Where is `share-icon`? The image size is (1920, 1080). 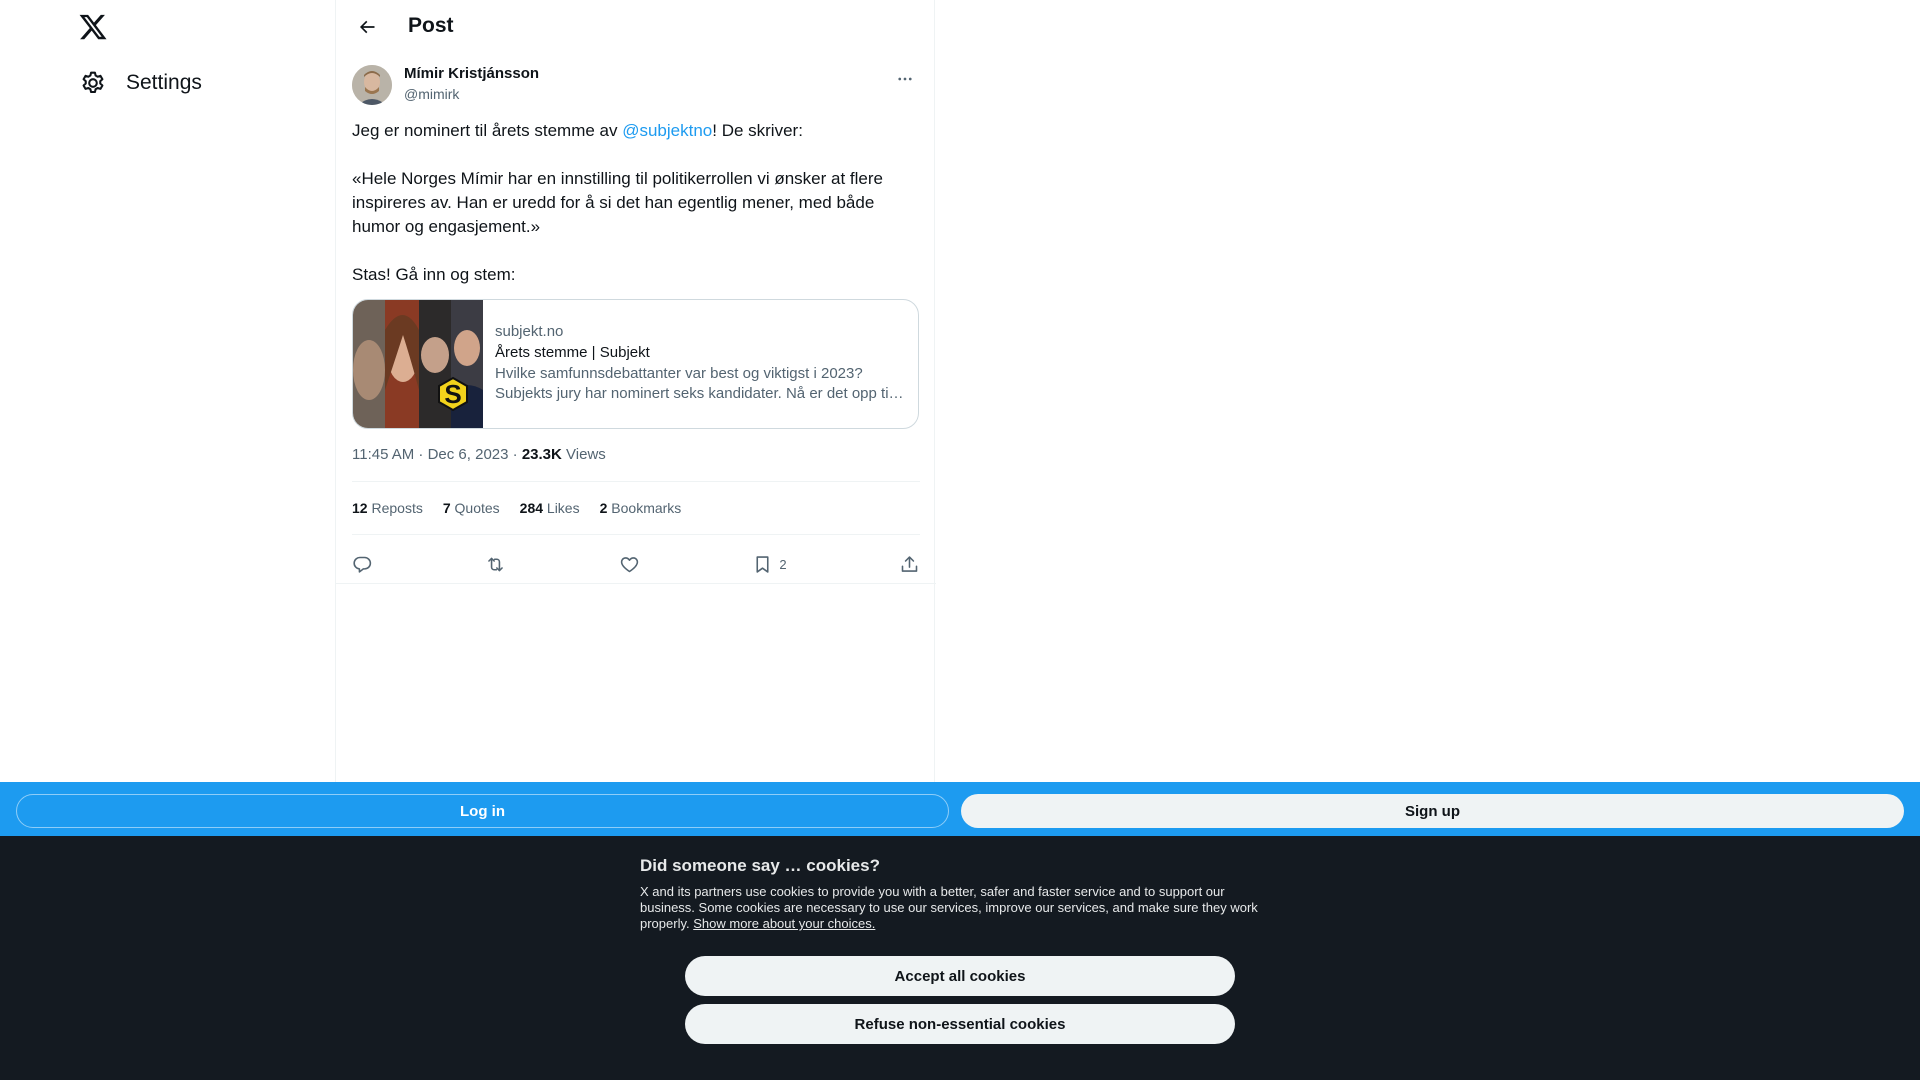 share-icon is located at coordinates (909, 563).